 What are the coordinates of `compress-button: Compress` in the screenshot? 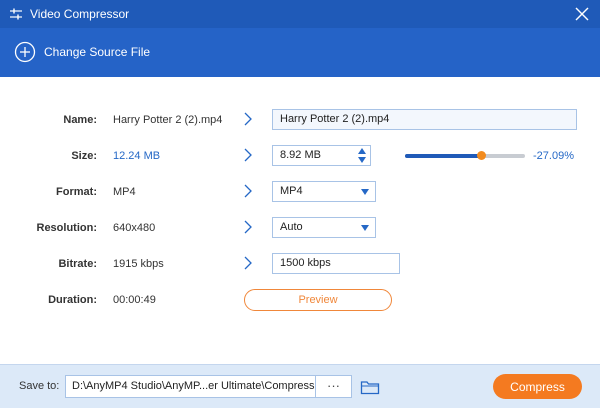 It's located at (537, 386).